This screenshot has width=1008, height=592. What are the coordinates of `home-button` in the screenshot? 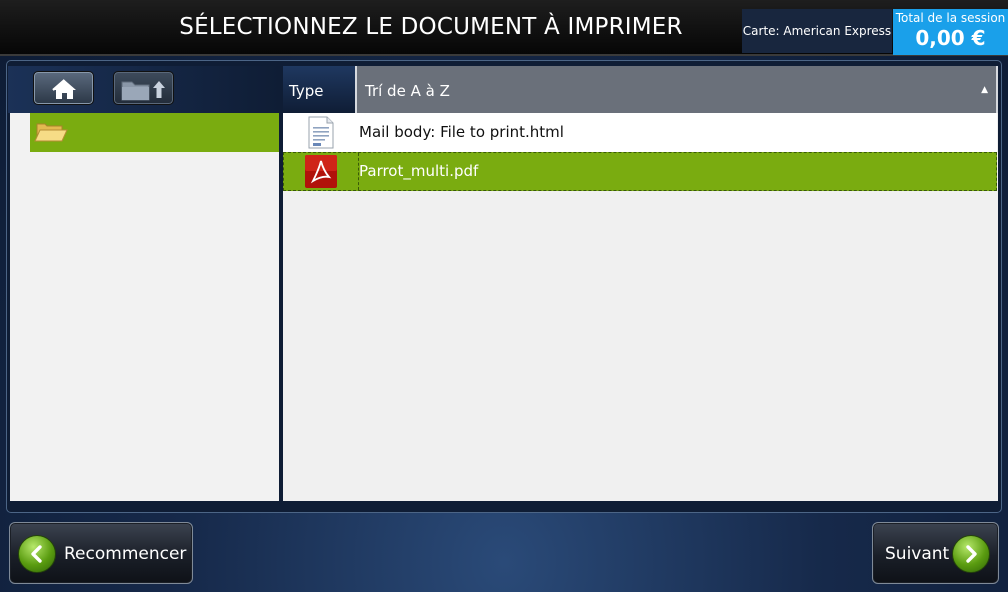 It's located at (63, 88).